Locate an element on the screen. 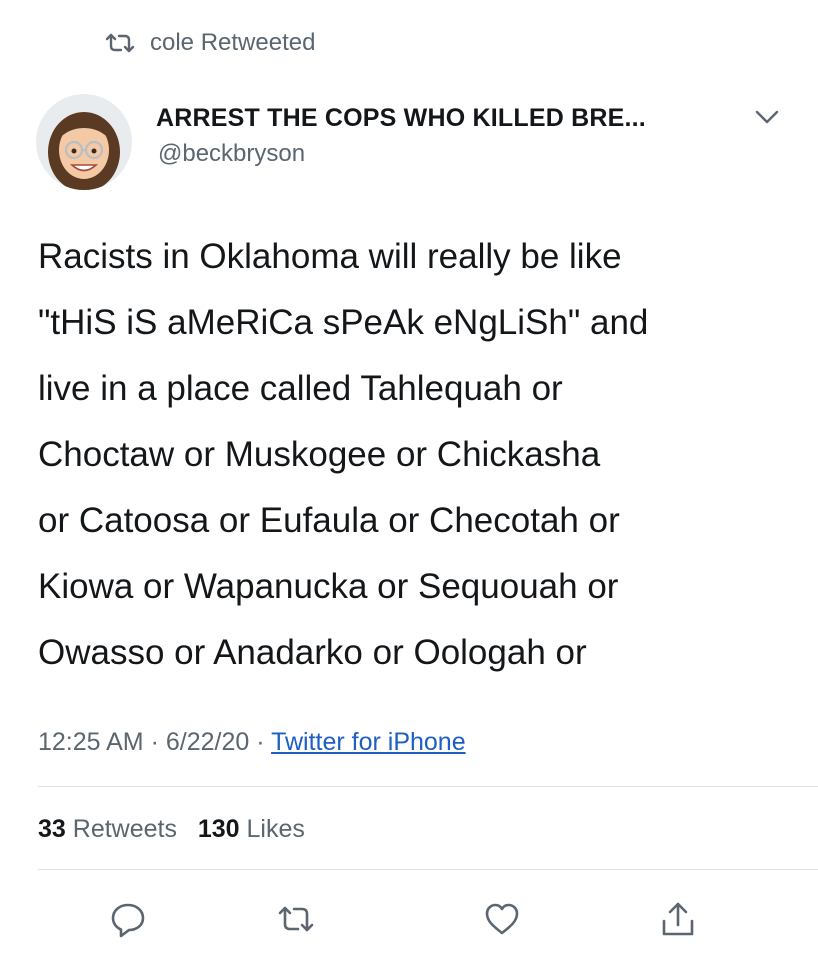  retweets-count: 33 is located at coordinates (52, 829).